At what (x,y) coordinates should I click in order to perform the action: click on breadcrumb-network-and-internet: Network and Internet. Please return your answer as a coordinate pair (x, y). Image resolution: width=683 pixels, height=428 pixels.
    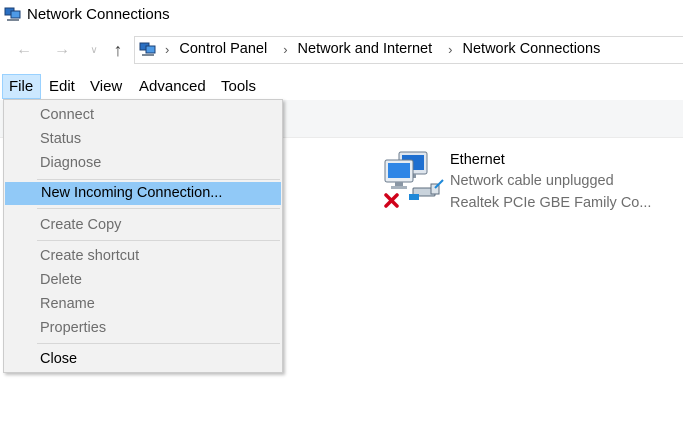
    Looking at the image, I should click on (365, 49).